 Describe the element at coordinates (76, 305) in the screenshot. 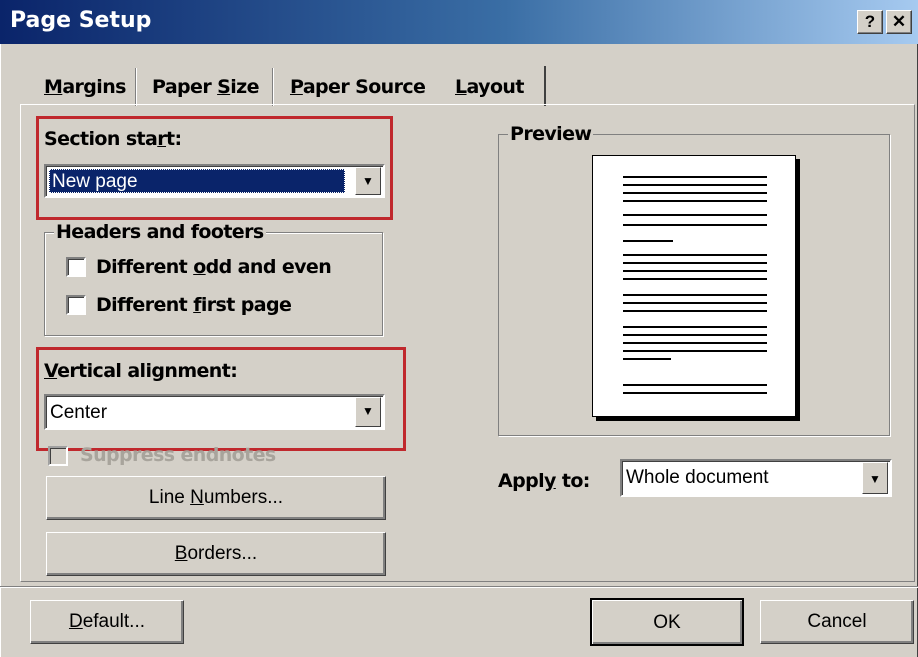

I see `first-page-checkbox` at that location.